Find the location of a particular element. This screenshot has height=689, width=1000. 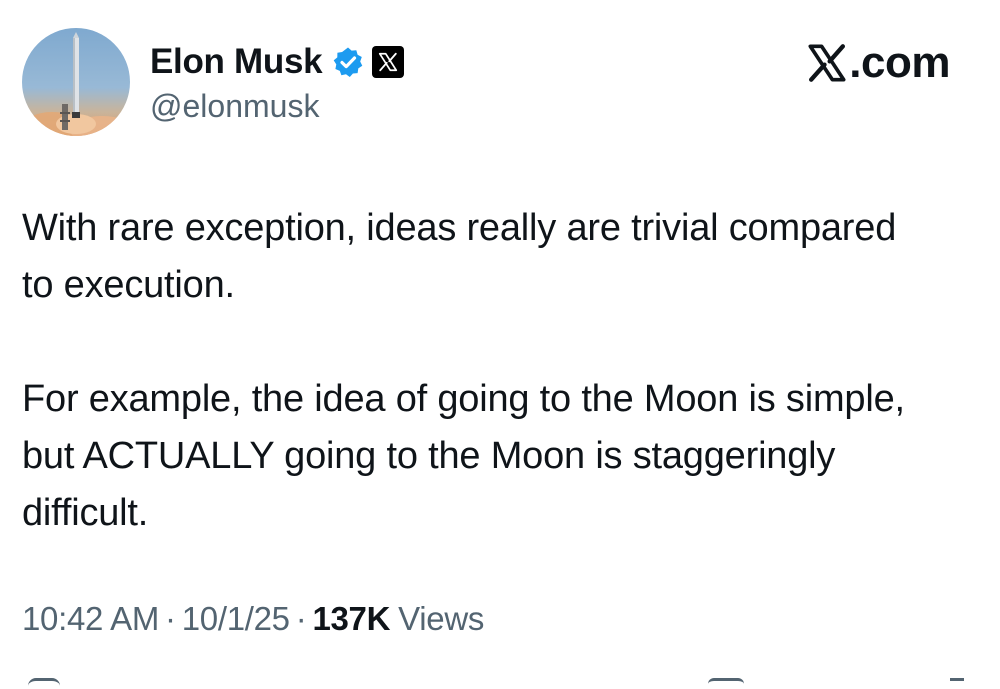

site-logo: .com is located at coordinates (878, 63).